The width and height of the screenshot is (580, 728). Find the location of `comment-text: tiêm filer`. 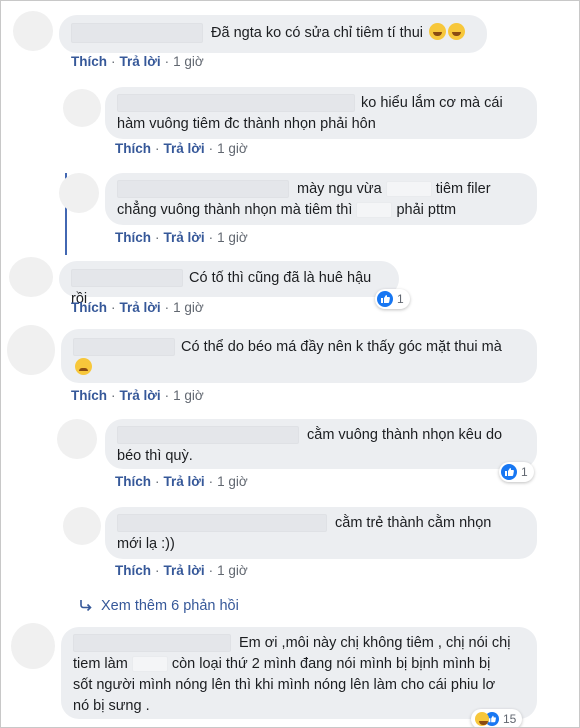

comment-text: tiêm filer is located at coordinates (463, 189).